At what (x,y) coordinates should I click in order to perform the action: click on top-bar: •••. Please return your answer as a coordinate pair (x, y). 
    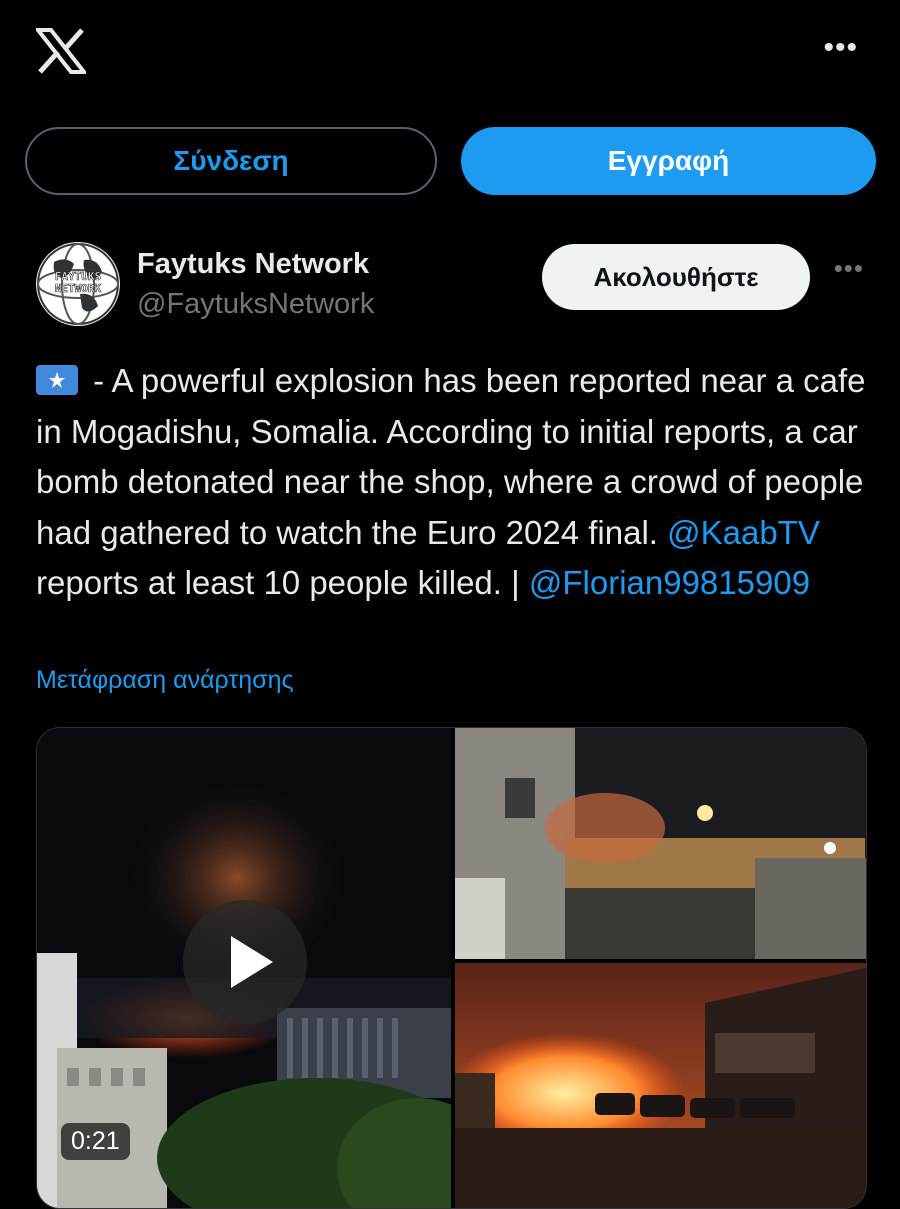
    Looking at the image, I should click on (450, 50).